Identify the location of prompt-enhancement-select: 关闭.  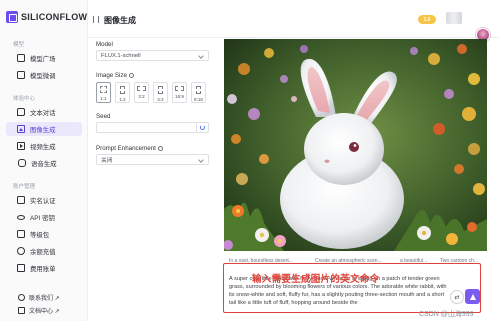
(152, 159).